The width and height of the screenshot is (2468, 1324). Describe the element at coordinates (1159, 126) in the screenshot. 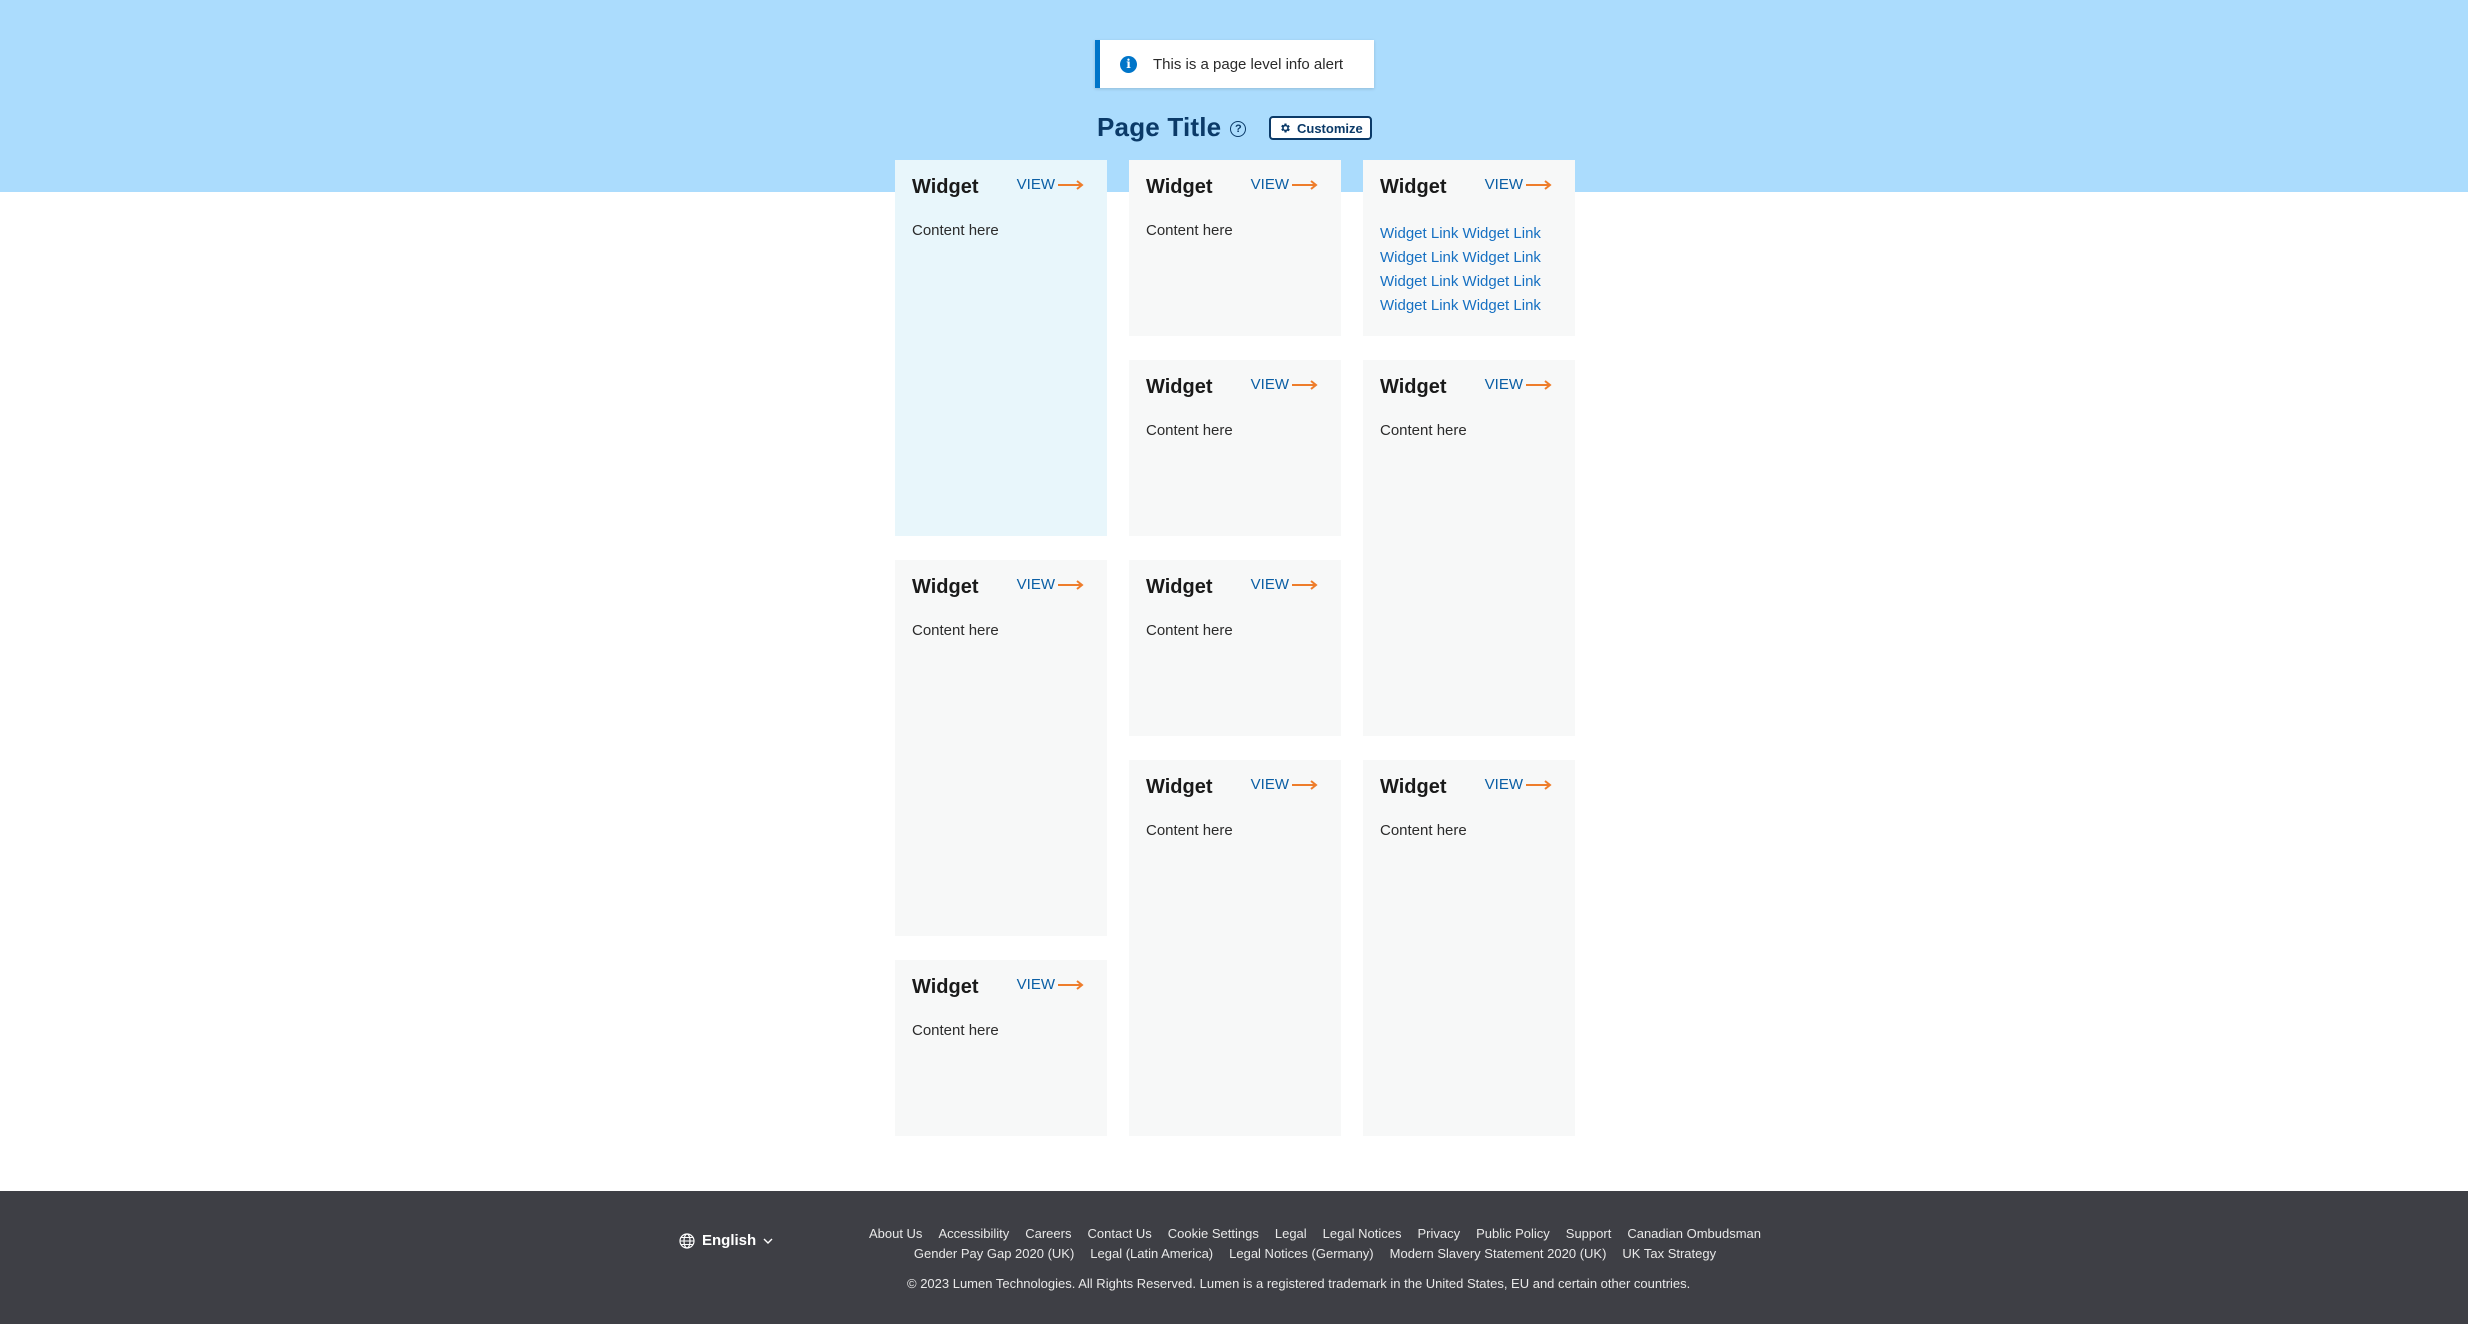

I see `page-title: Page Title` at that location.